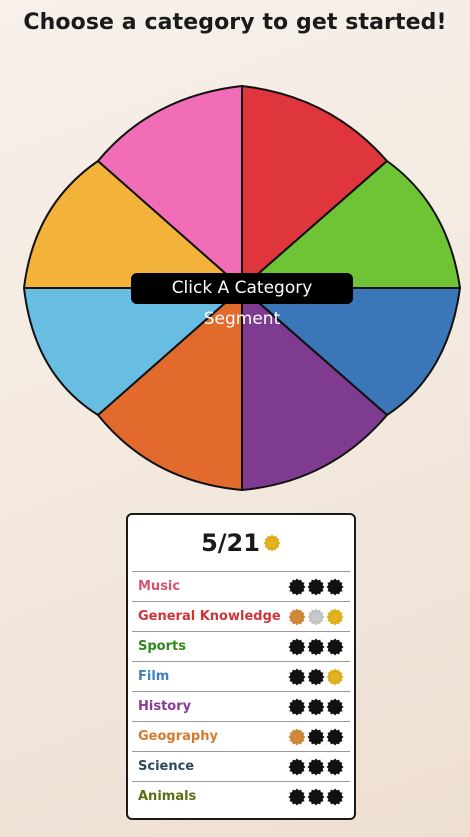 The height and width of the screenshot is (837, 470). Describe the element at coordinates (230, 543) in the screenshot. I see `score-value: 5/21` at that location.